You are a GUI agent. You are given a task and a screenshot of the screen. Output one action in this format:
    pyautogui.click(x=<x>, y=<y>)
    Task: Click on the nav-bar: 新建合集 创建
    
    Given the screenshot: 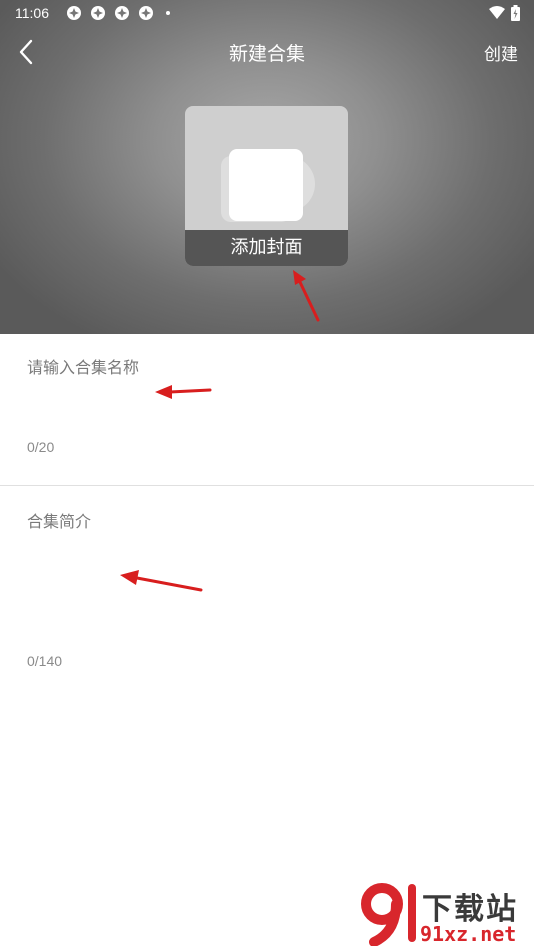 What is the action you would take?
    pyautogui.click(x=267, y=52)
    